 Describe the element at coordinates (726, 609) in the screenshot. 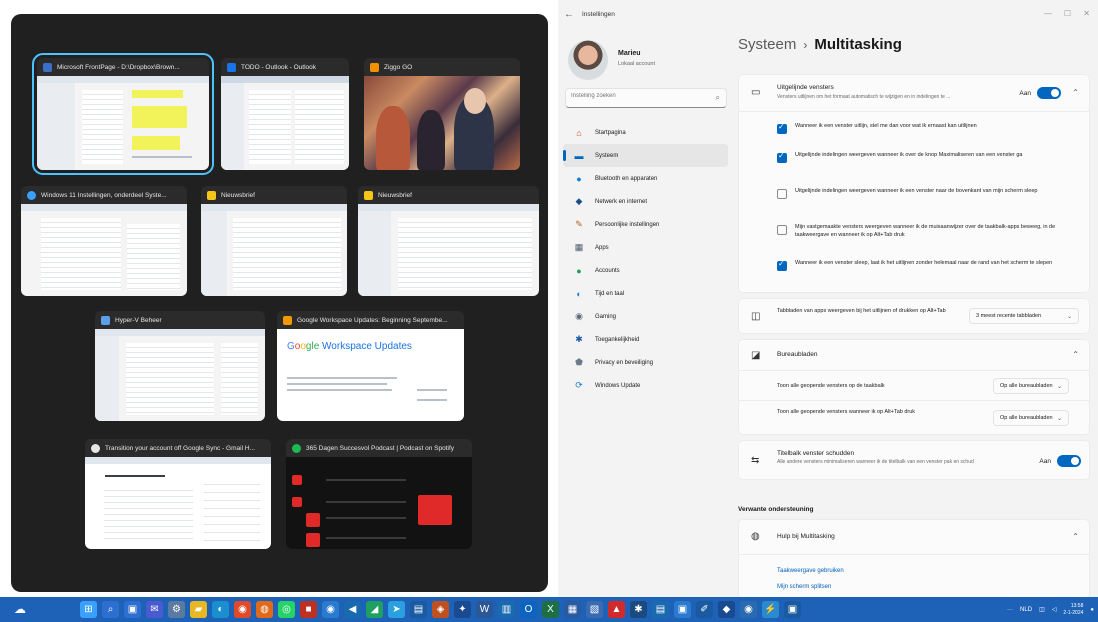

I see `app-icon: ◆` at that location.